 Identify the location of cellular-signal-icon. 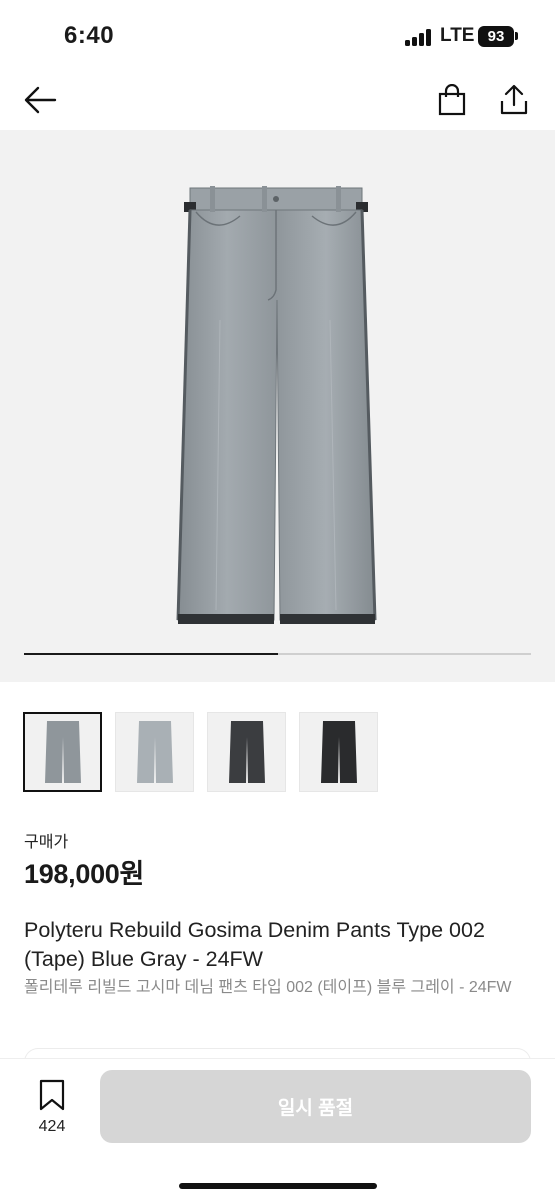
(419, 37).